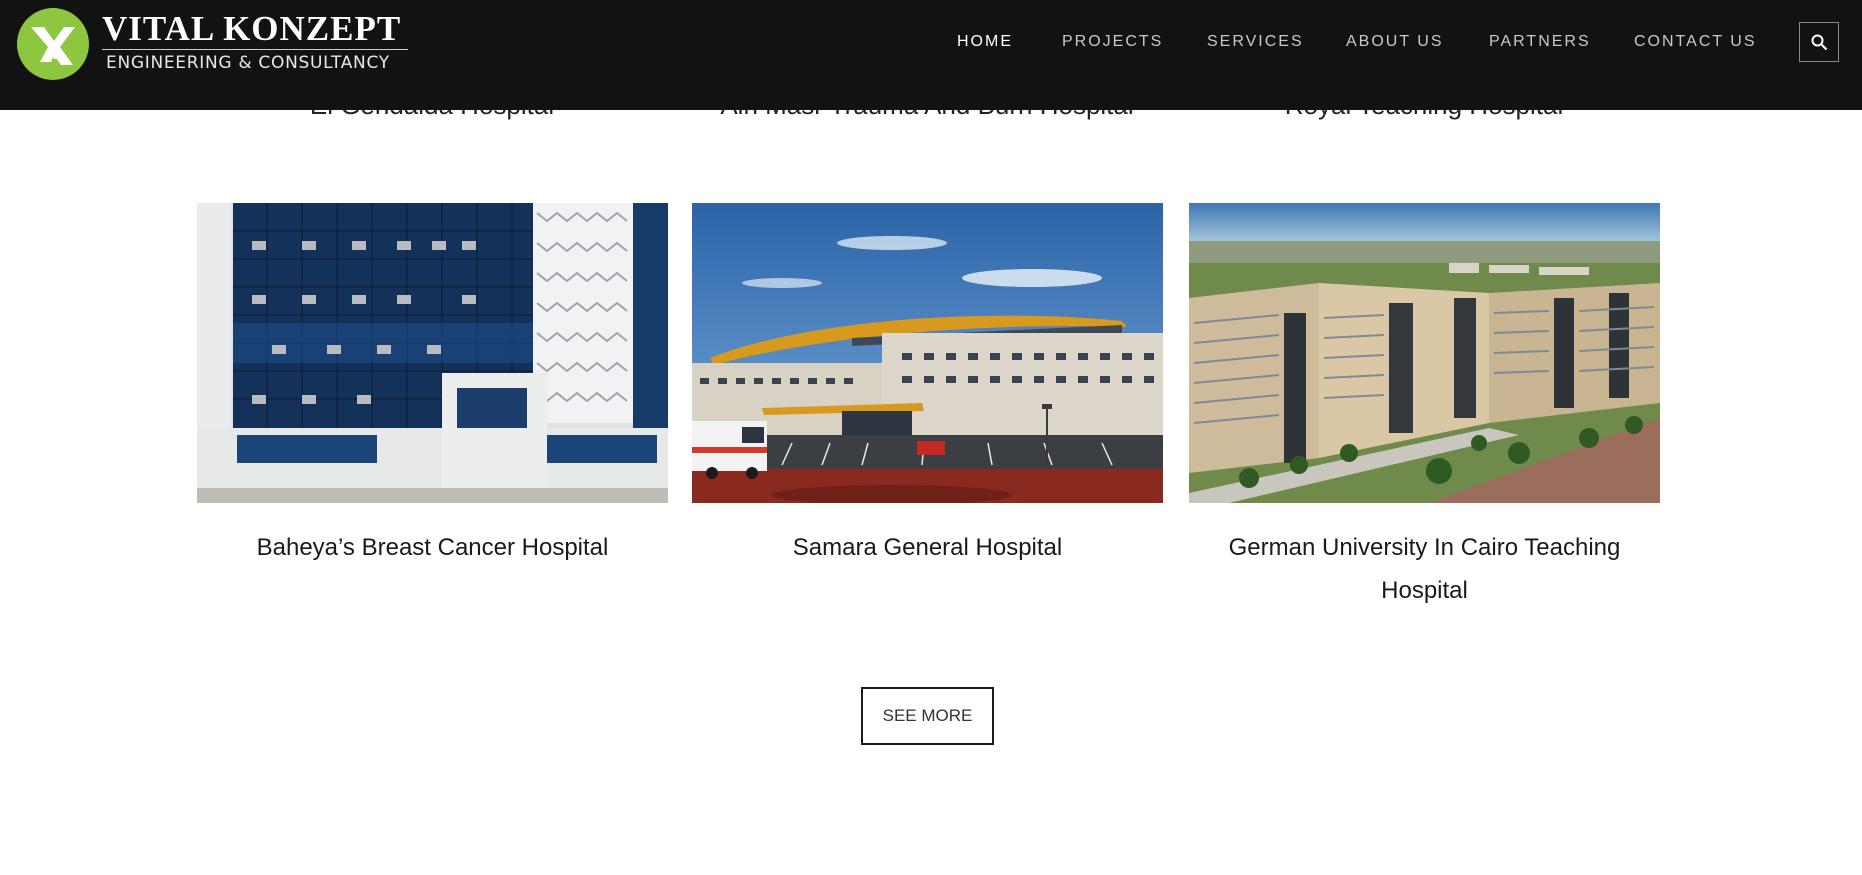 Image resolution: width=1862 pixels, height=875 pixels. Describe the element at coordinates (1112, 42) in the screenshot. I see `nav-projects: PROJECTS` at that location.